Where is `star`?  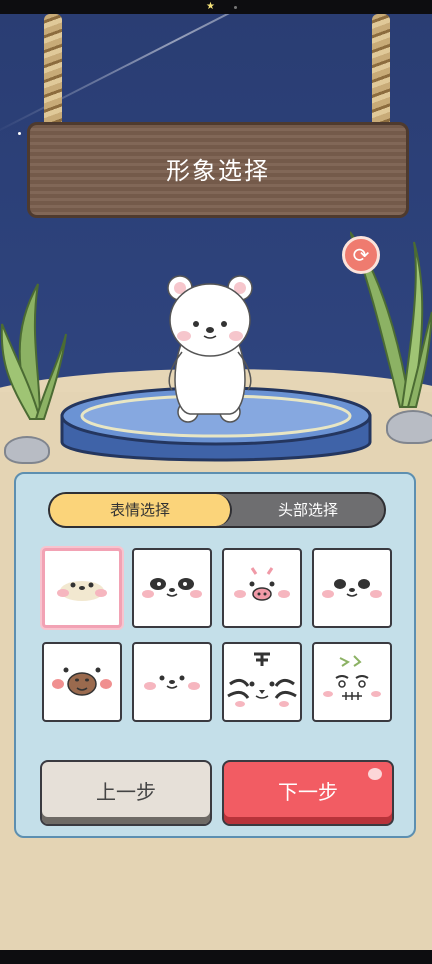 star is located at coordinates (19, 133).